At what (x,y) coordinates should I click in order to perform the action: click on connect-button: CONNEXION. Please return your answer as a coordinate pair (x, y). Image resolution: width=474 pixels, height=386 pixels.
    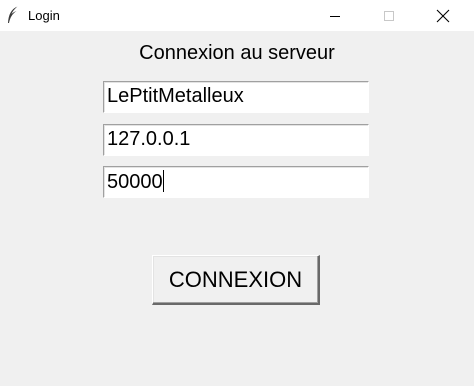
    Looking at the image, I should click on (236, 280).